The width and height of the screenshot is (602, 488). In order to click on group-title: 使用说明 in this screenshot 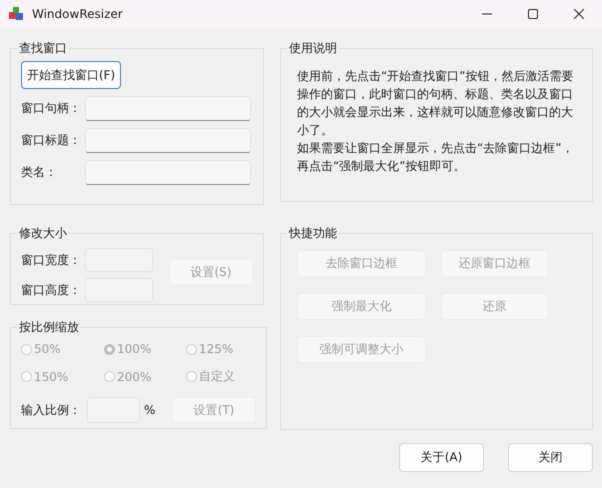, I will do `click(313, 48)`.